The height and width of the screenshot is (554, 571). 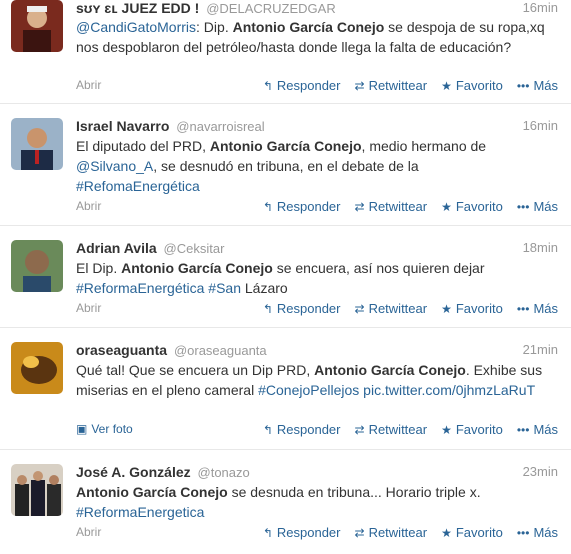 I want to click on tweet-text-segment: Qué tal! Que se encuera un Dip PRD,, so click(x=195, y=370).